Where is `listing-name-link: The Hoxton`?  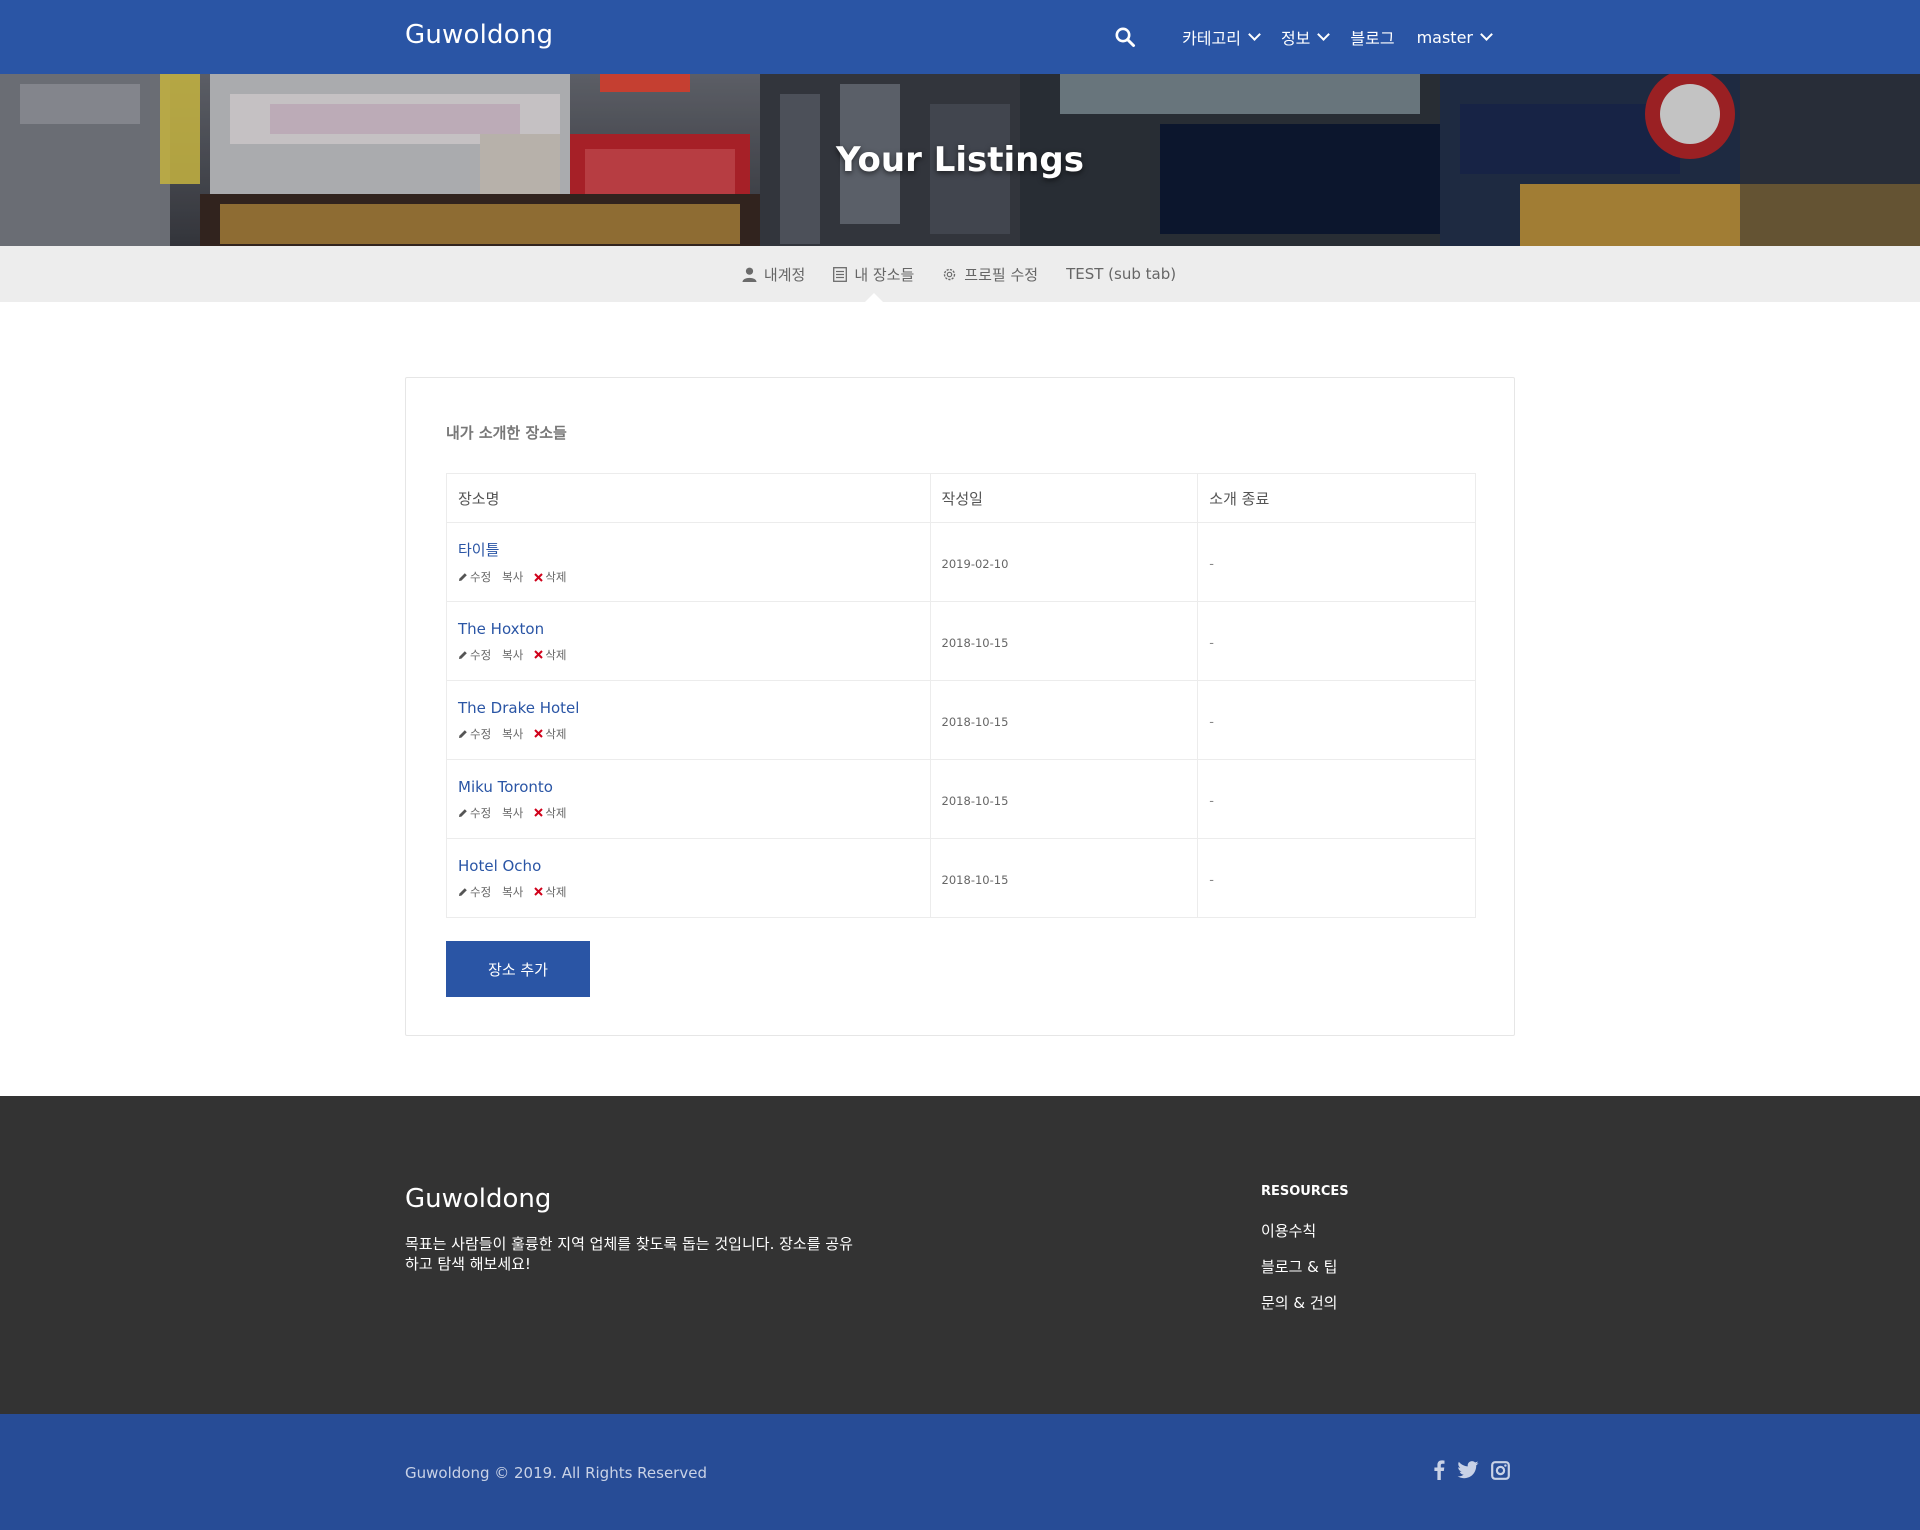 listing-name-link: The Hoxton is located at coordinates (694, 629).